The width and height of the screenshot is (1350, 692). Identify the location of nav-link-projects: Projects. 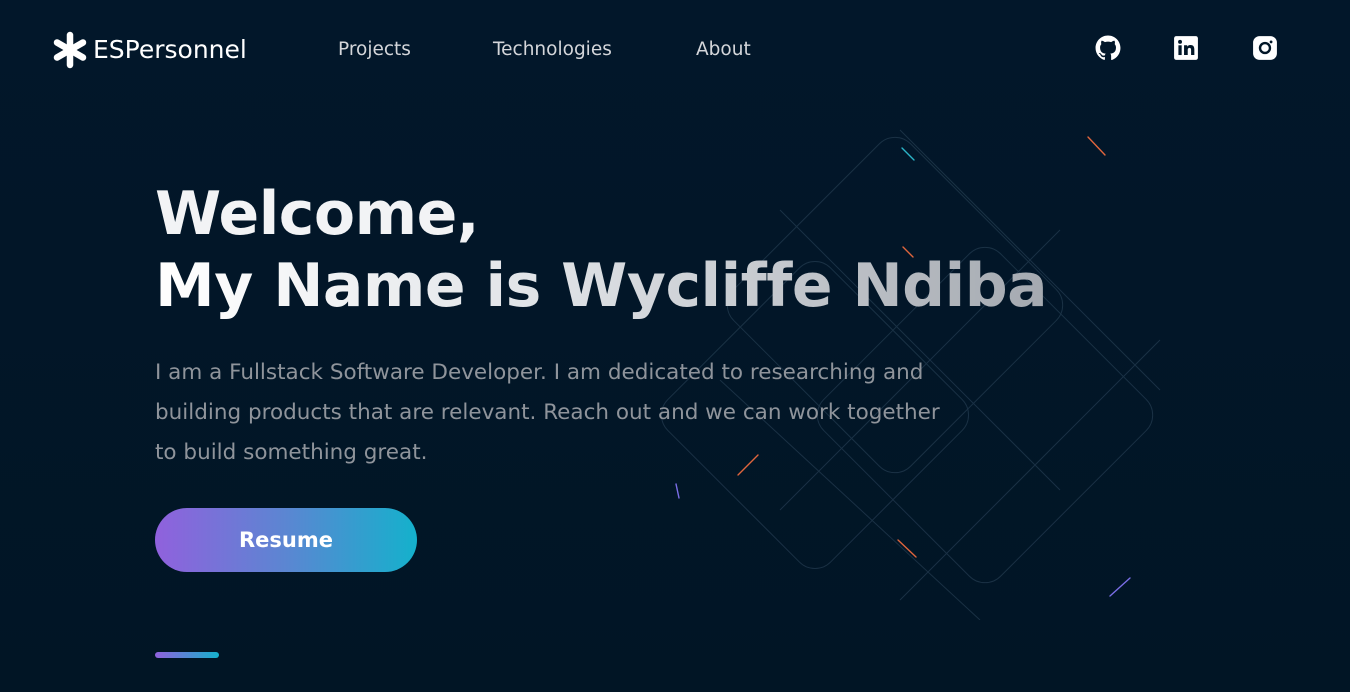
(374, 50).